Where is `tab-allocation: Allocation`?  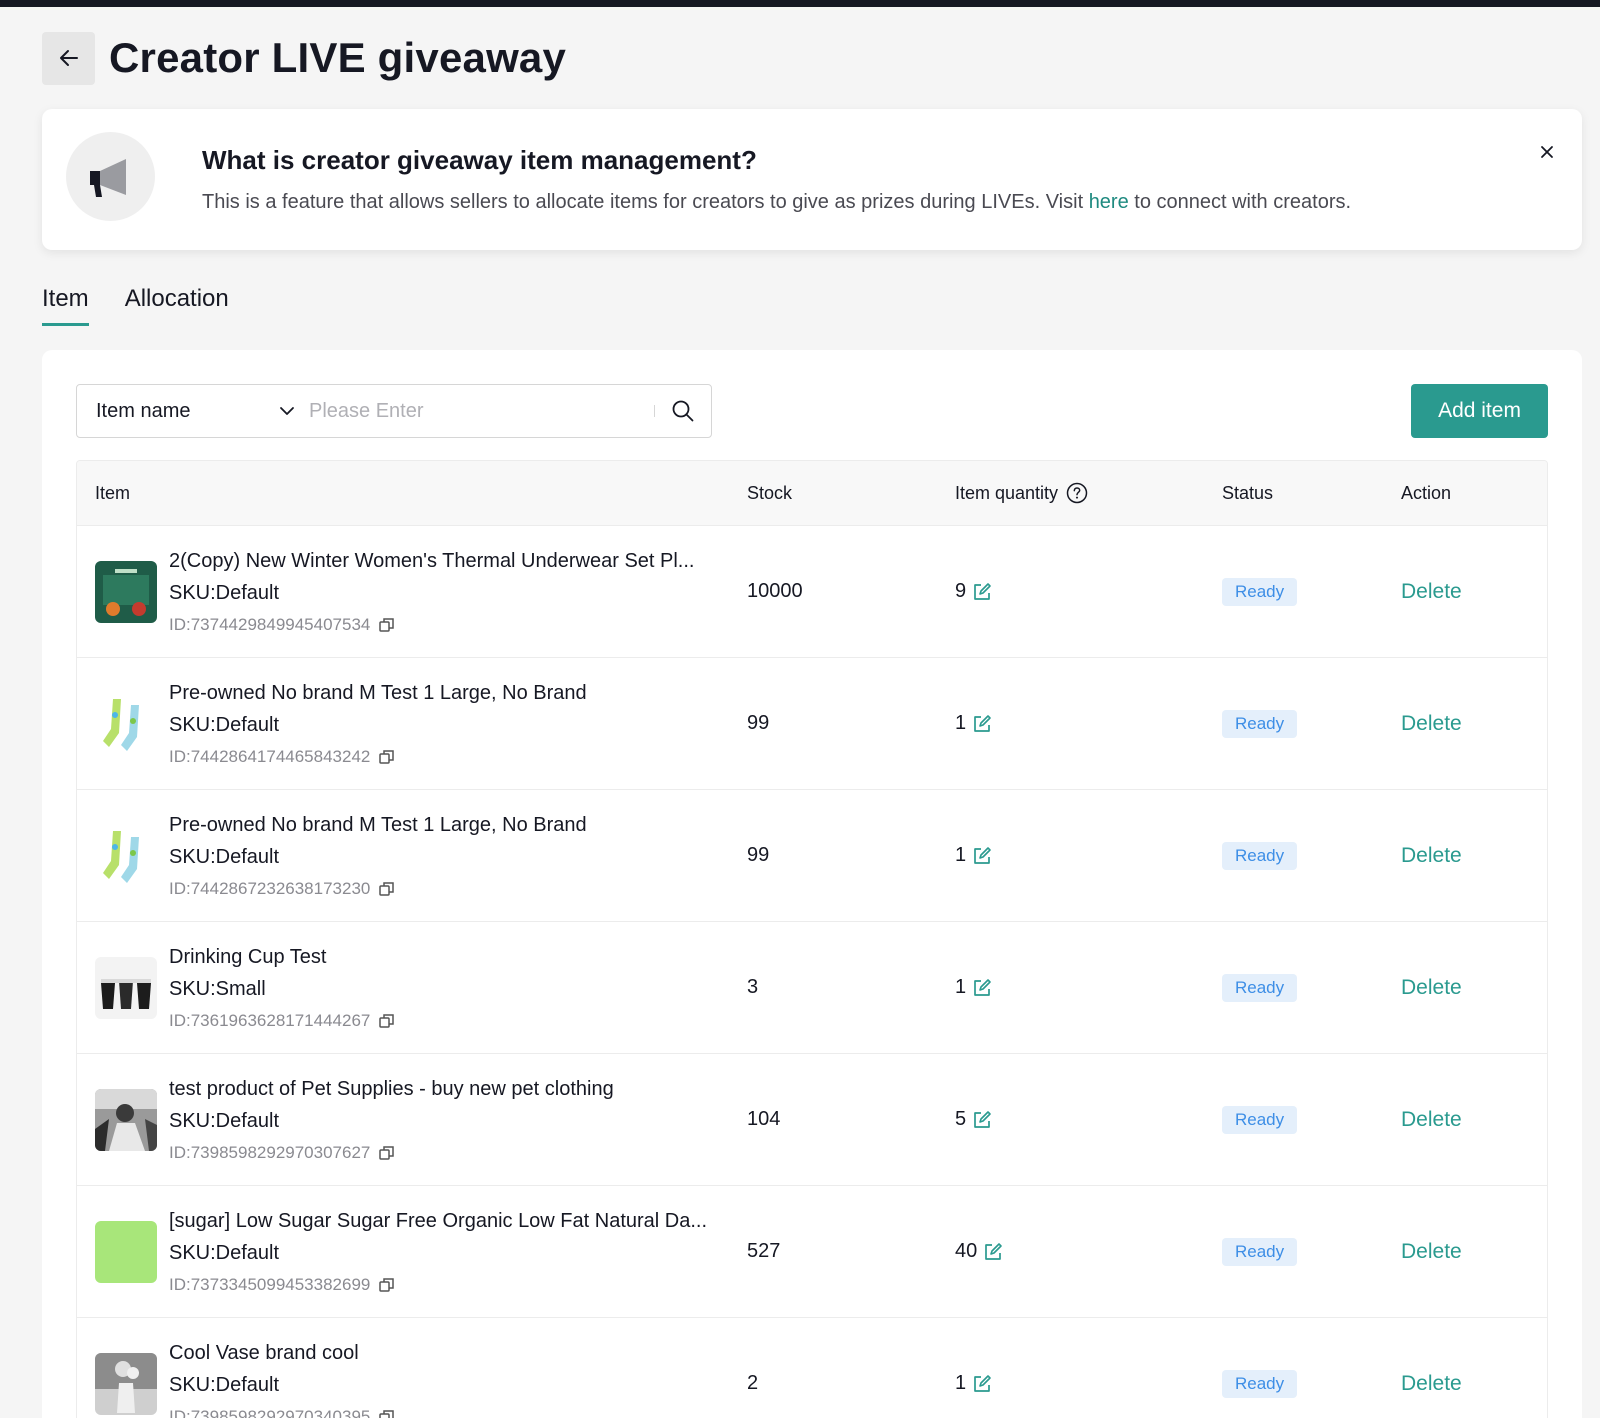 tab-allocation: Allocation is located at coordinates (177, 305).